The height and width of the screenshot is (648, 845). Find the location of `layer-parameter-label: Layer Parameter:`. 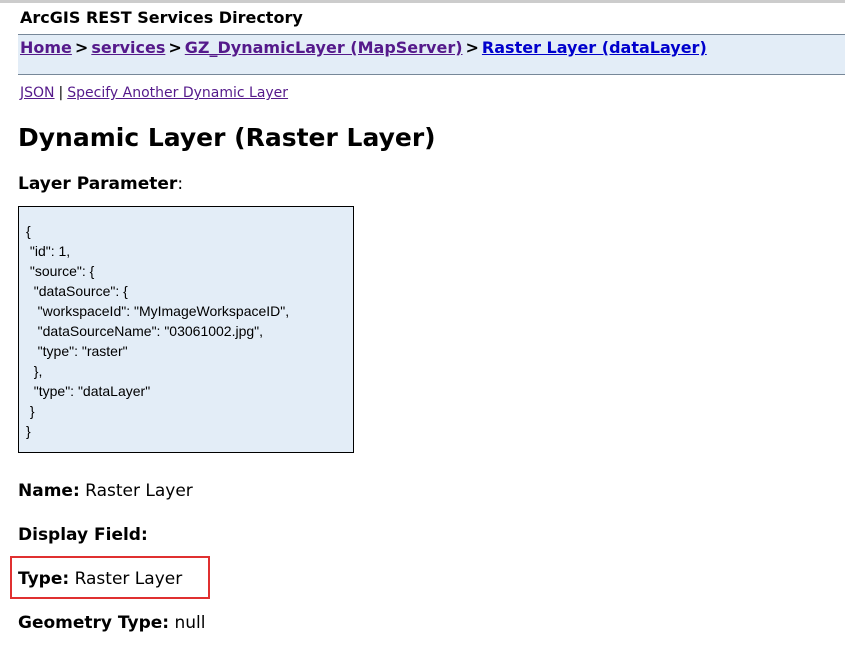

layer-parameter-label: Layer Parameter: is located at coordinates (100, 184).